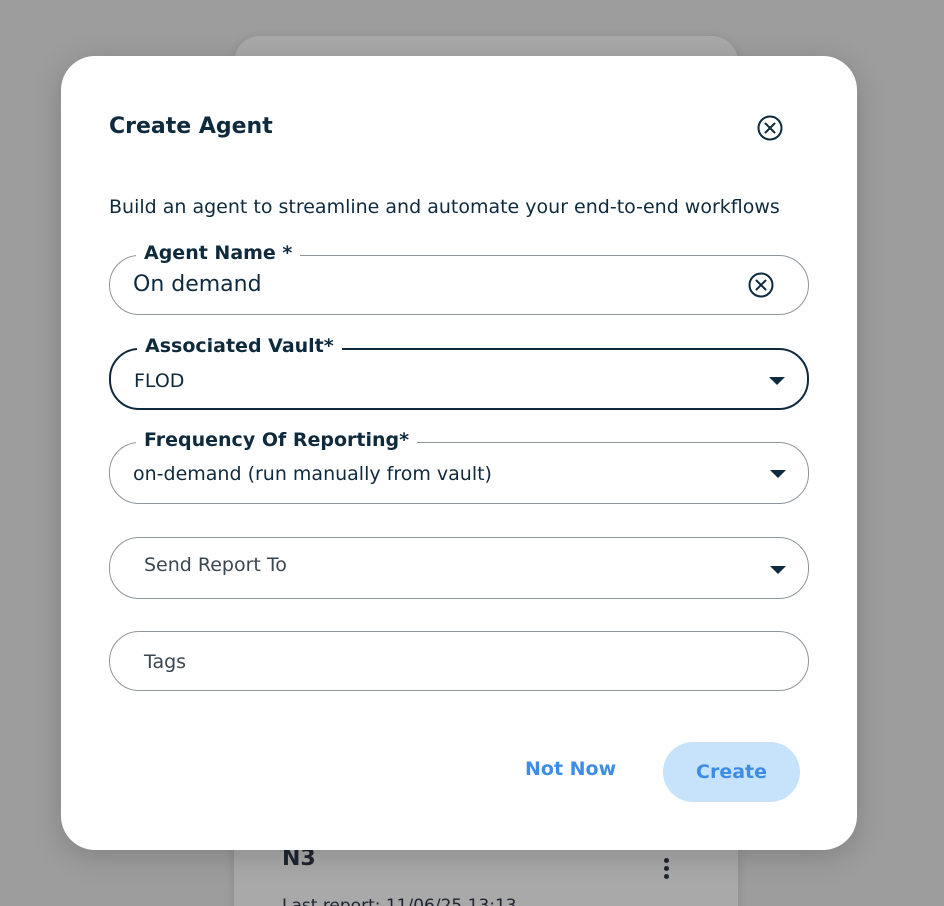 Image resolution: width=944 pixels, height=906 pixels. Describe the element at coordinates (570, 769) in the screenshot. I see `not-now-button: Not Now` at that location.